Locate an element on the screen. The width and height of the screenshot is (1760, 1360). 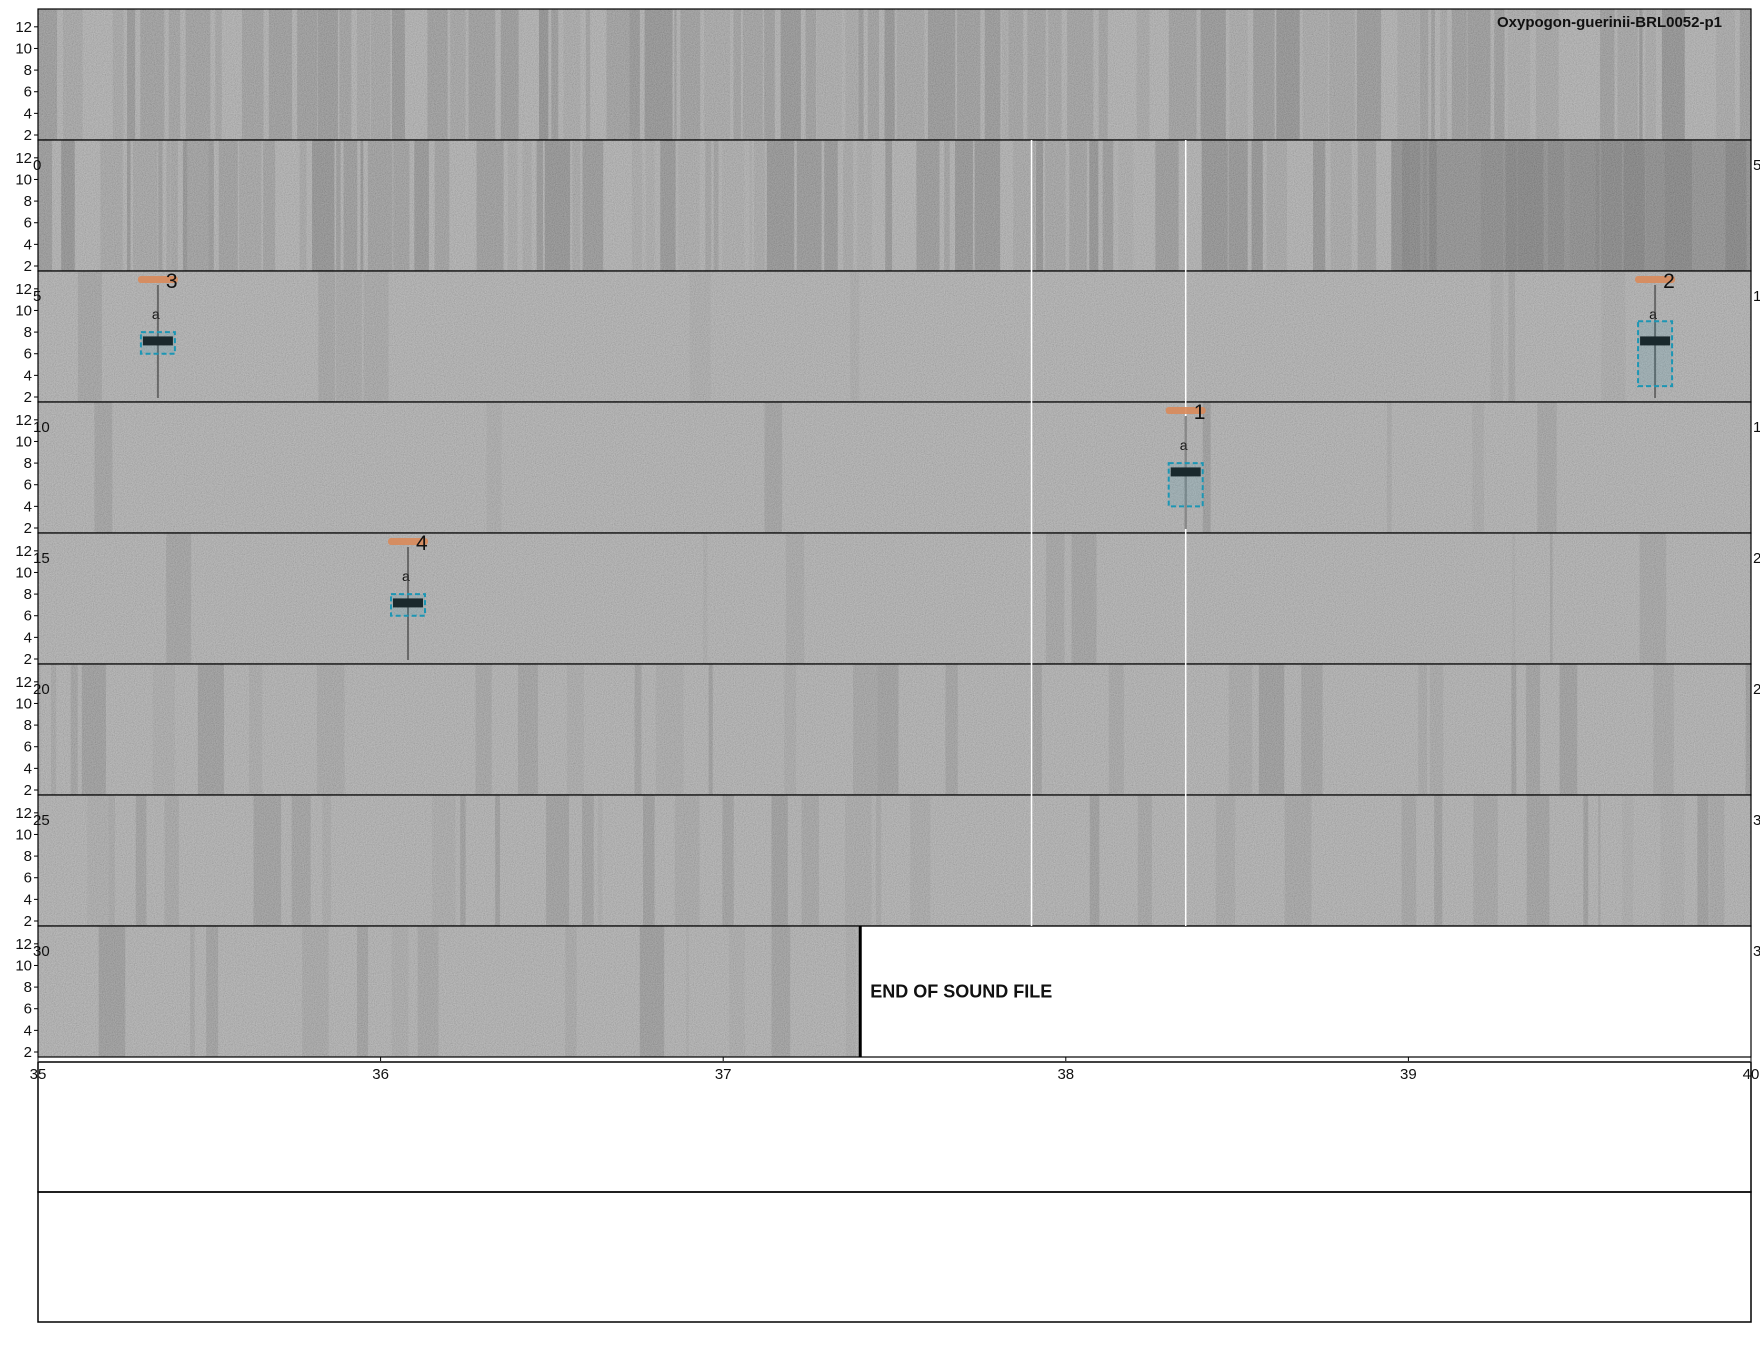
detection-number: 1 is located at coordinates (1200, 412).